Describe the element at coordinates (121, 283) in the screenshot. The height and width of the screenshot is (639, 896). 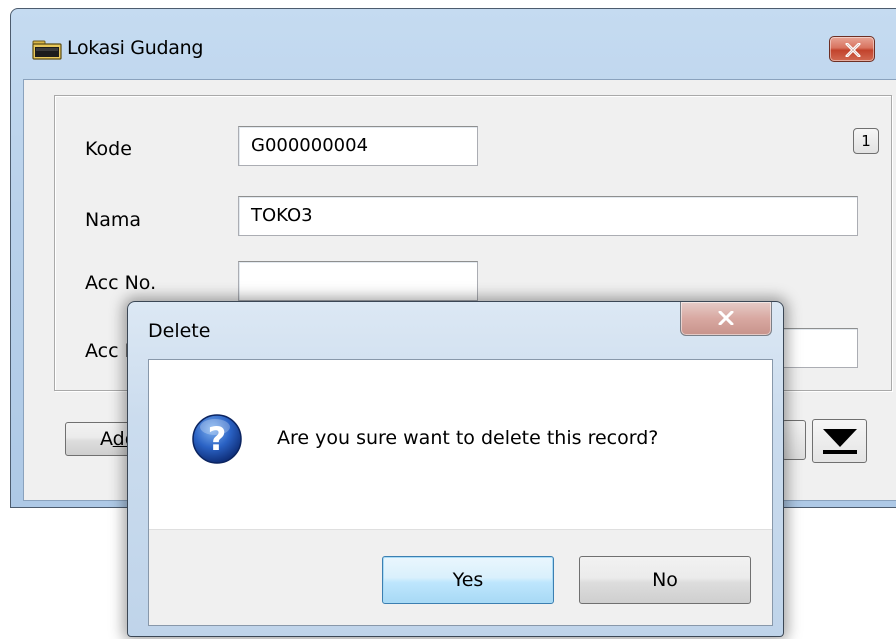
I see `acc-no-label: Acc No.` at that location.